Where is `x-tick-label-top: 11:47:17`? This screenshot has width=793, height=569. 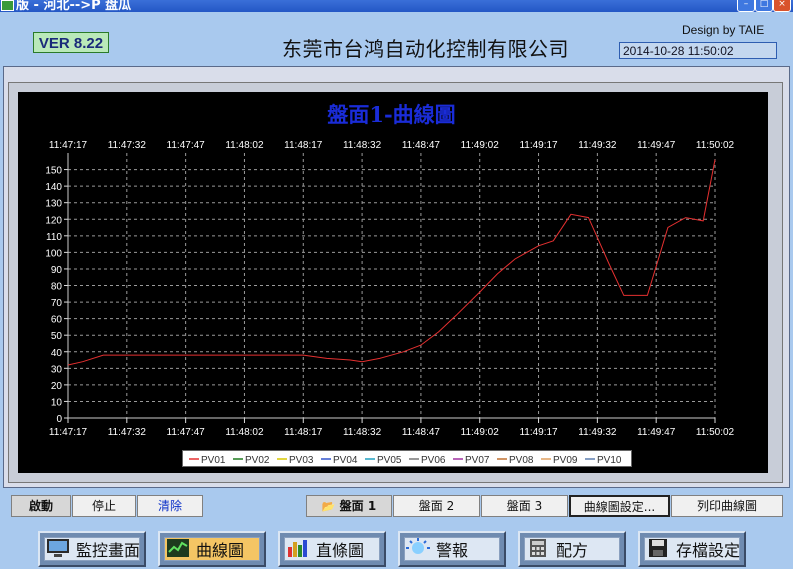 x-tick-label-top: 11:47:17 is located at coordinates (68, 145).